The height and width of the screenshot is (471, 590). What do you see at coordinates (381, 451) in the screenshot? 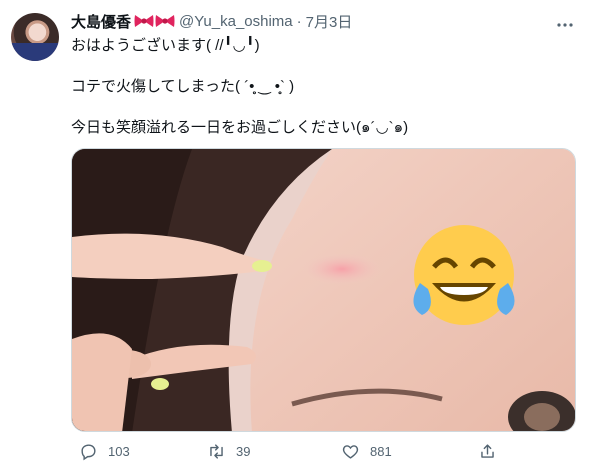
I see `like-count: 881` at bounding box center [381, 451].